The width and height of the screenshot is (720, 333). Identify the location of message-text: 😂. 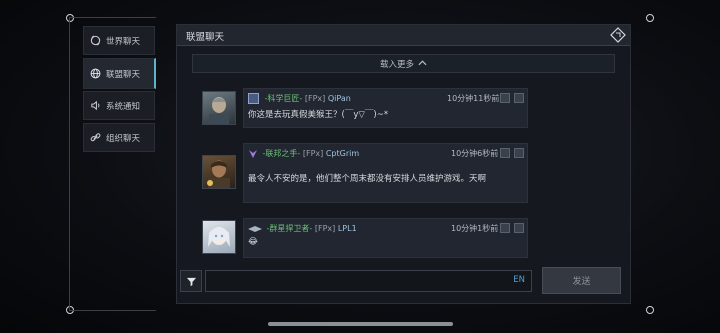
(253, 242).